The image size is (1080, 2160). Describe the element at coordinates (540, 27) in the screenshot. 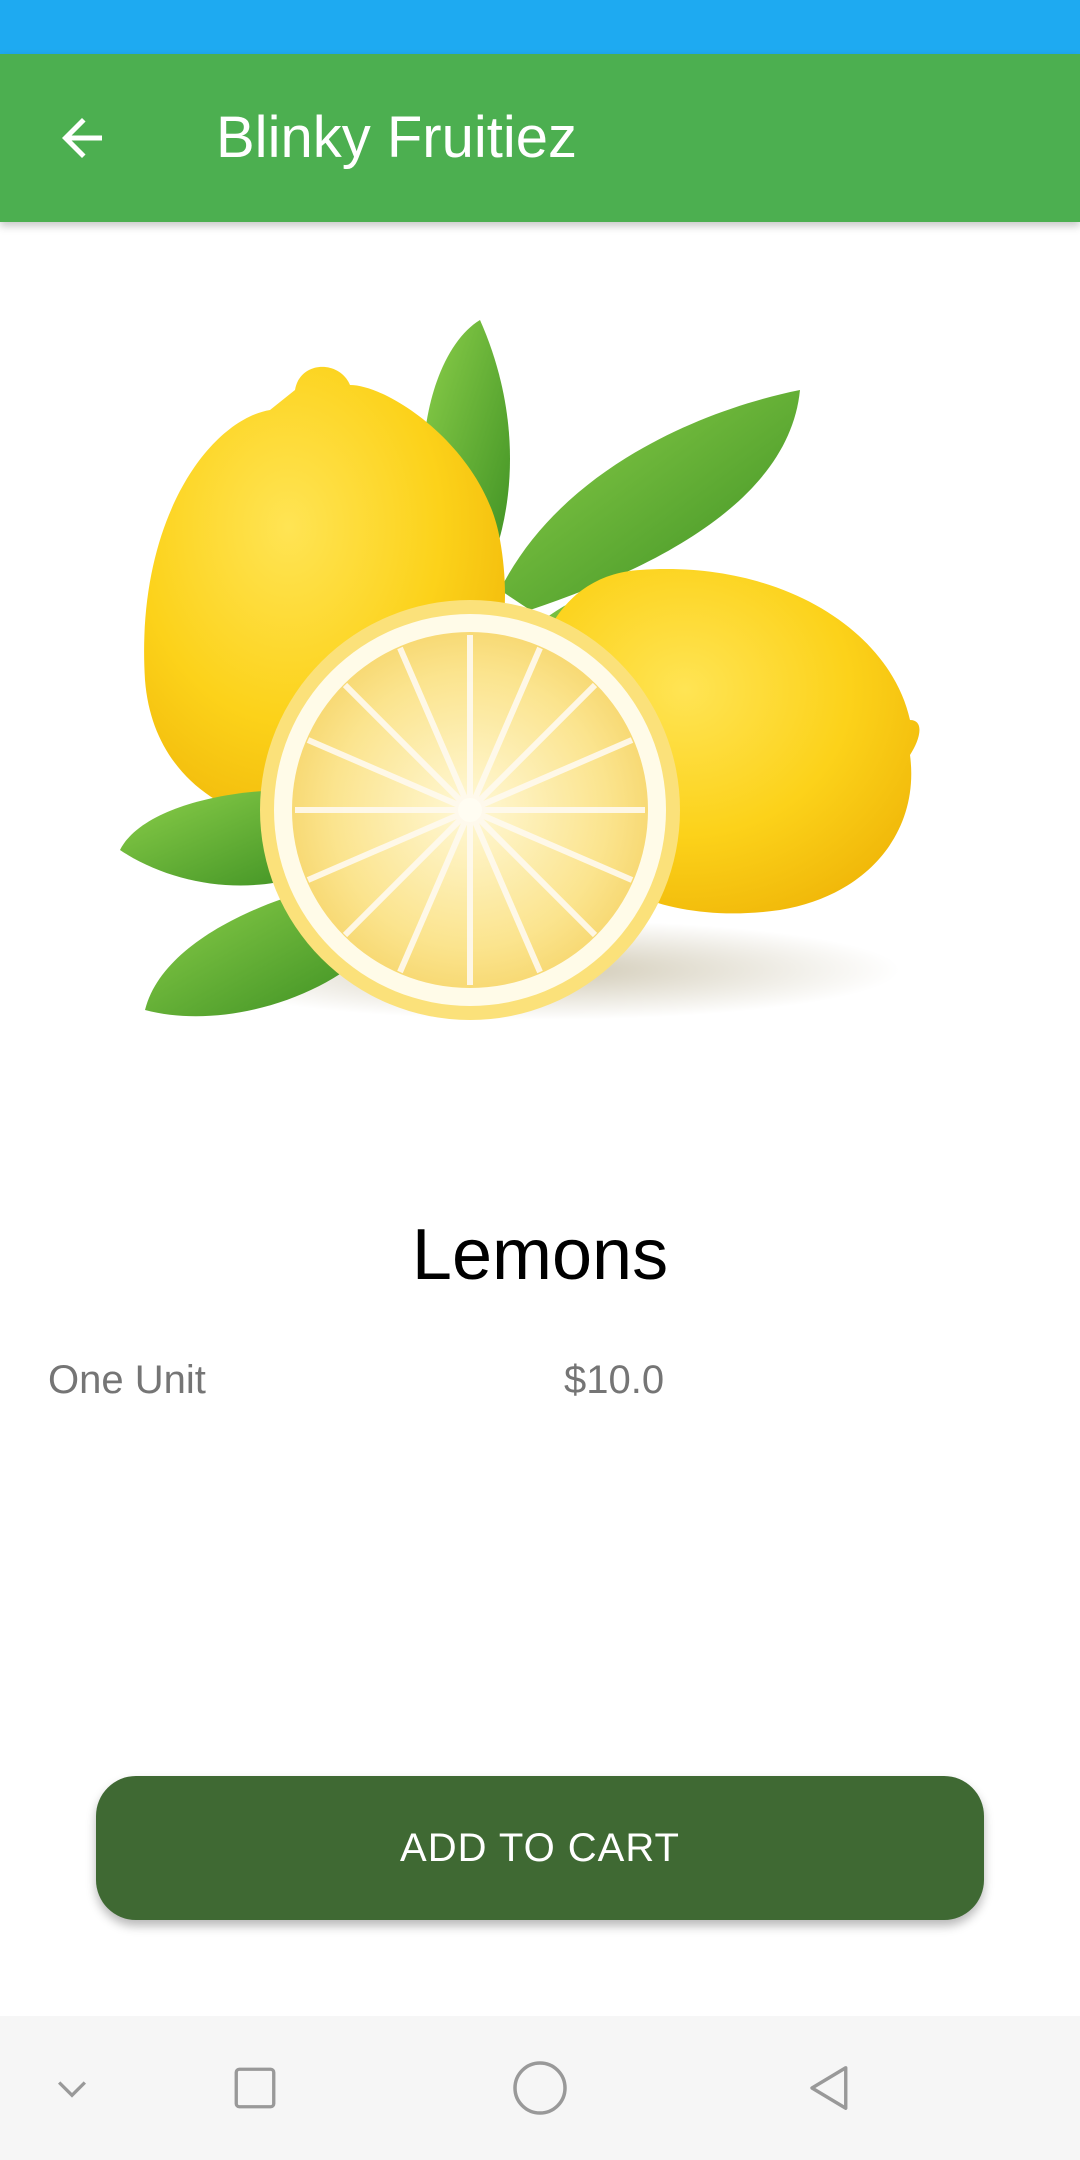

I see `status-bar` at that location.